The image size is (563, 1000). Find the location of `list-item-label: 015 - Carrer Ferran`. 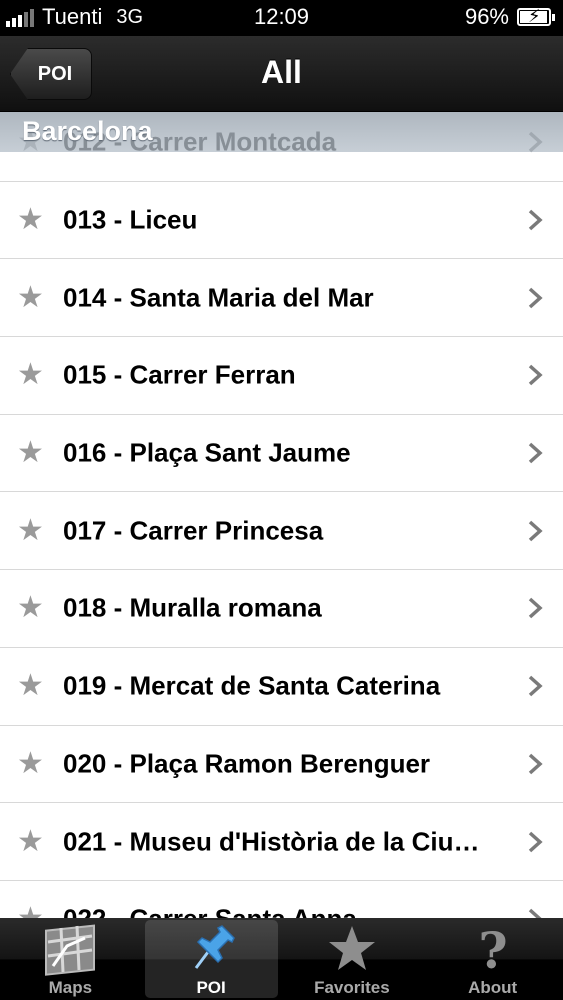

list-item-label: 015 - Carrer Ferran is located at coordinates (179, 374).